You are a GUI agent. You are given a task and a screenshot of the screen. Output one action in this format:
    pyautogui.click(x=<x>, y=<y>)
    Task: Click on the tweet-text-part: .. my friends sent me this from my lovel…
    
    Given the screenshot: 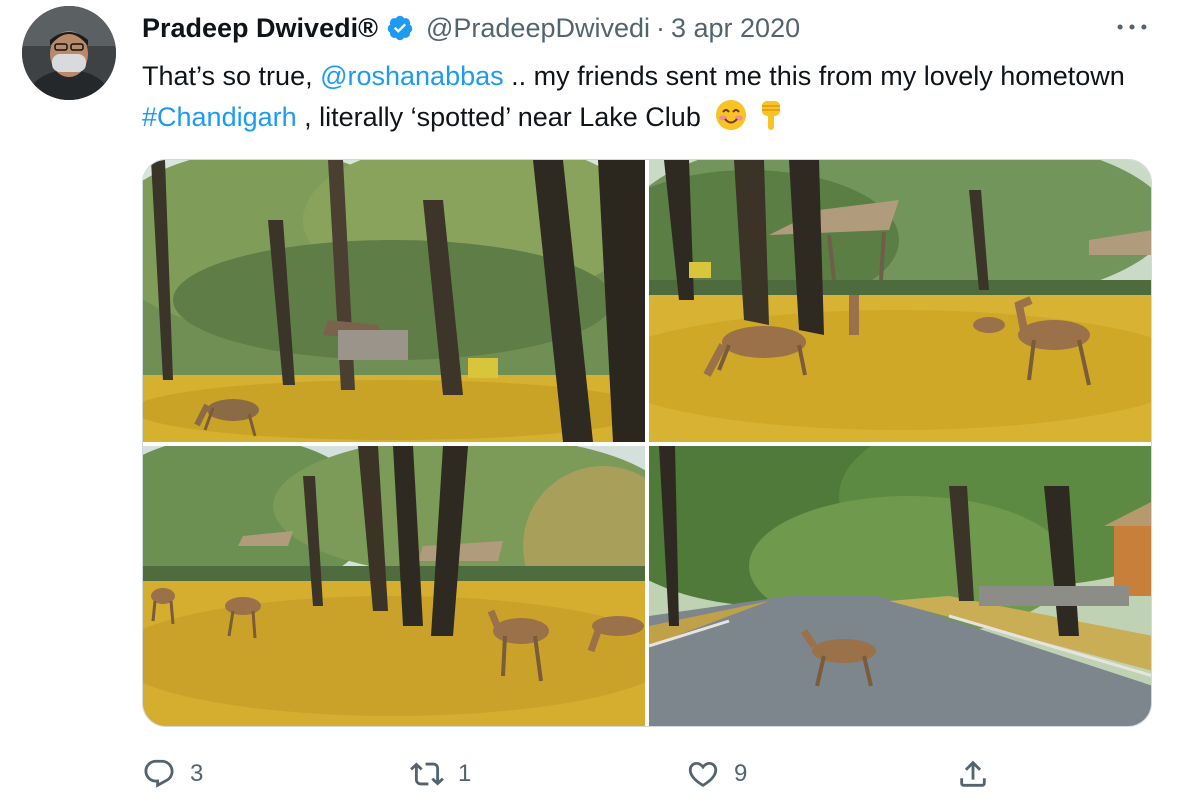 What is the action you would take?
    pyautogui.click(x=814, y=76)
    